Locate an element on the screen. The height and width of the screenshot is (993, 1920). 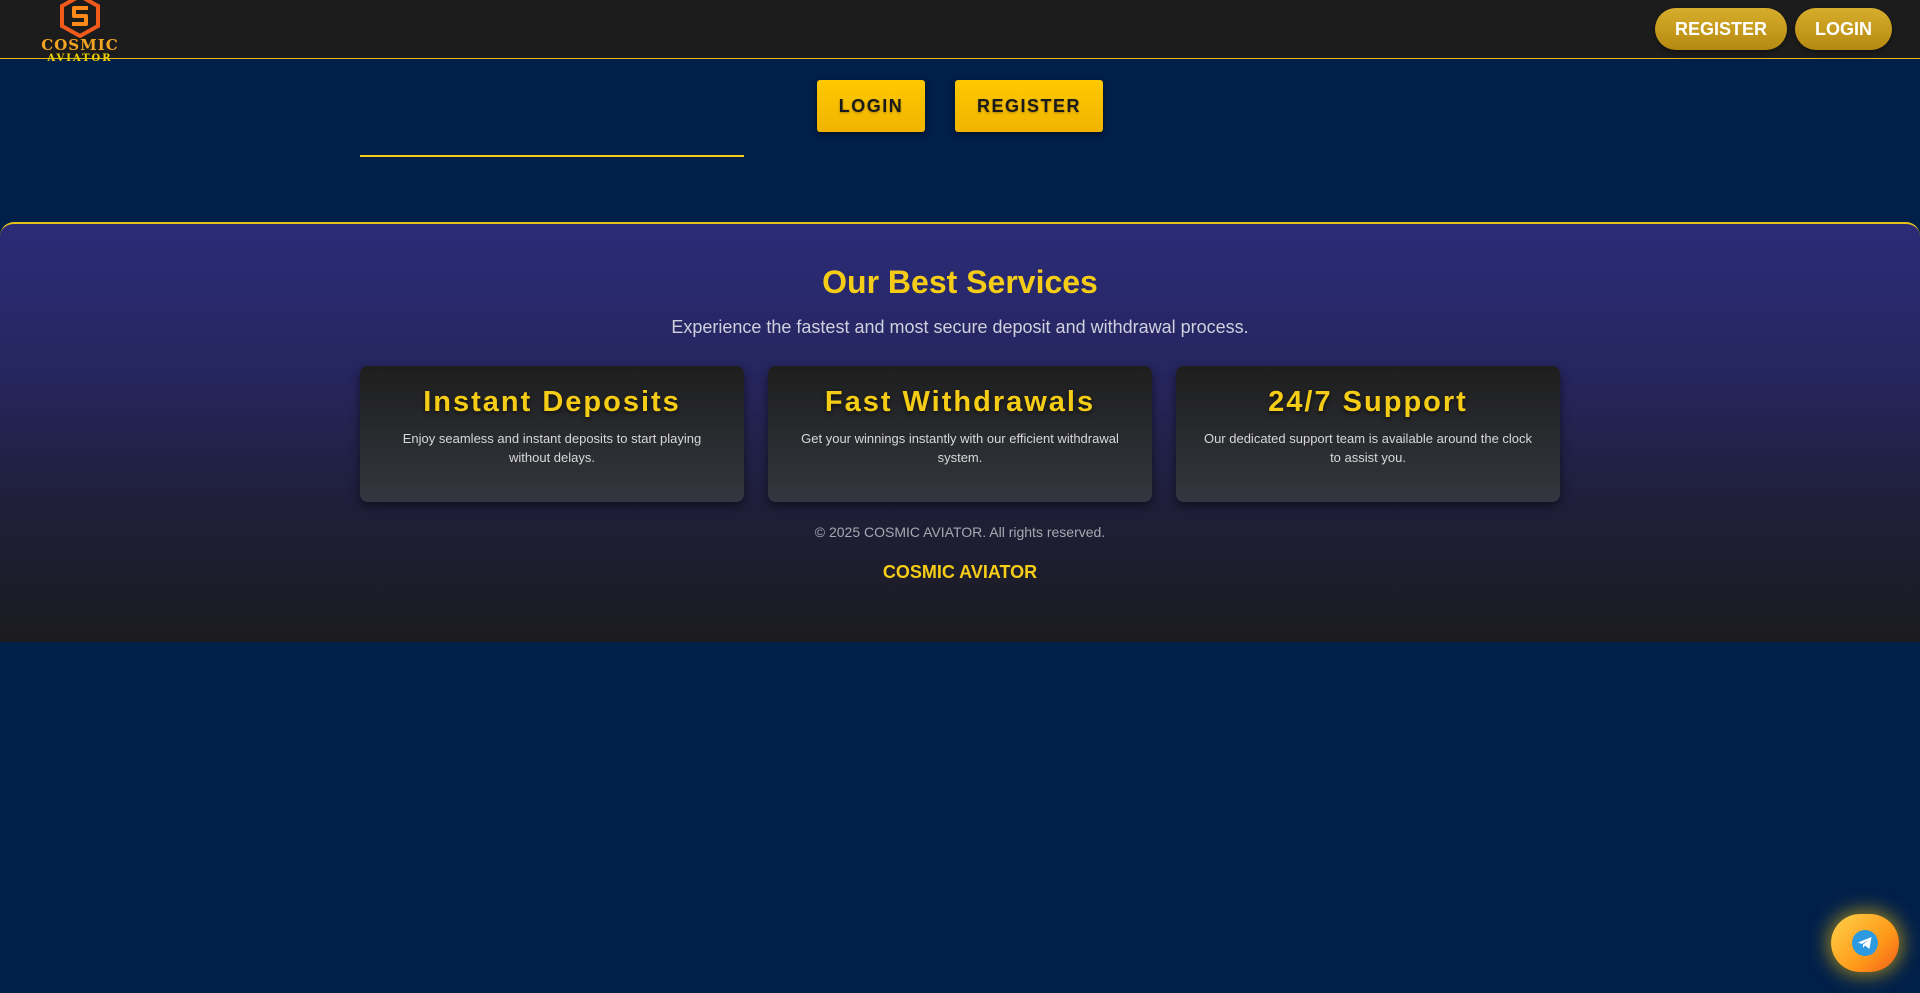
hero-login-button: LOGIN is located at coordinates (871, 106).